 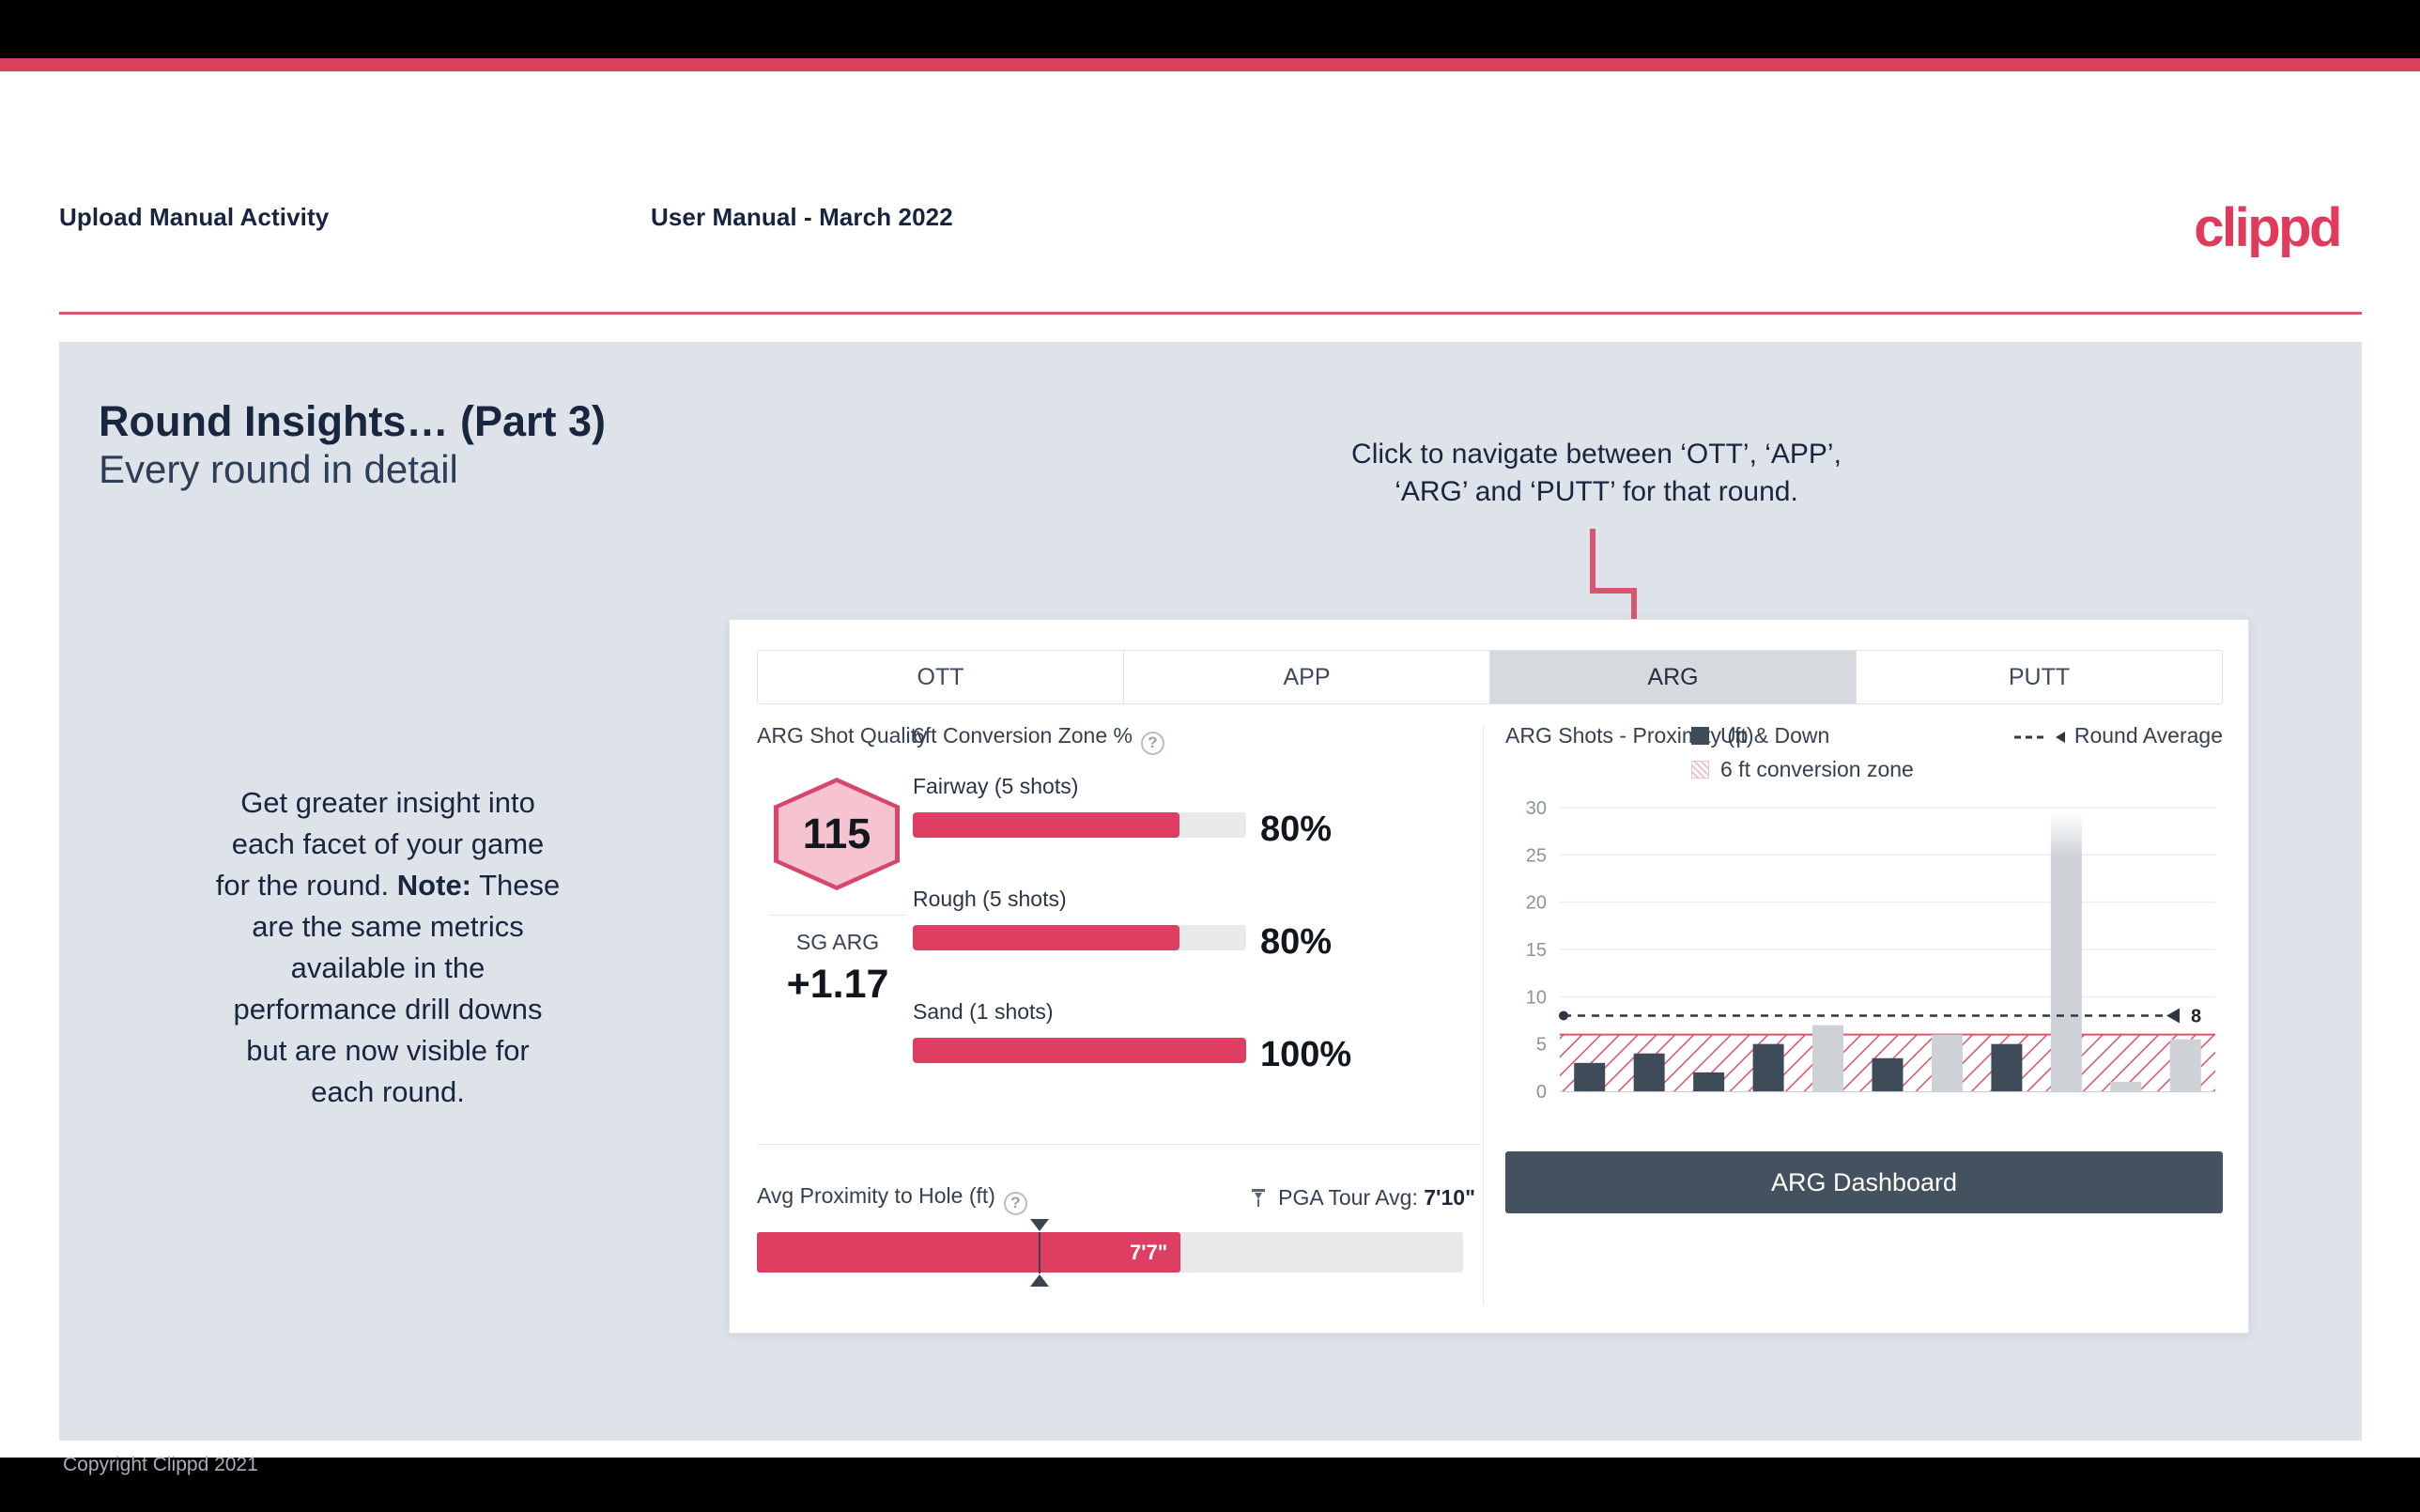 I want to click on conversion-fill-sand, so click(x=1079, y=1050).